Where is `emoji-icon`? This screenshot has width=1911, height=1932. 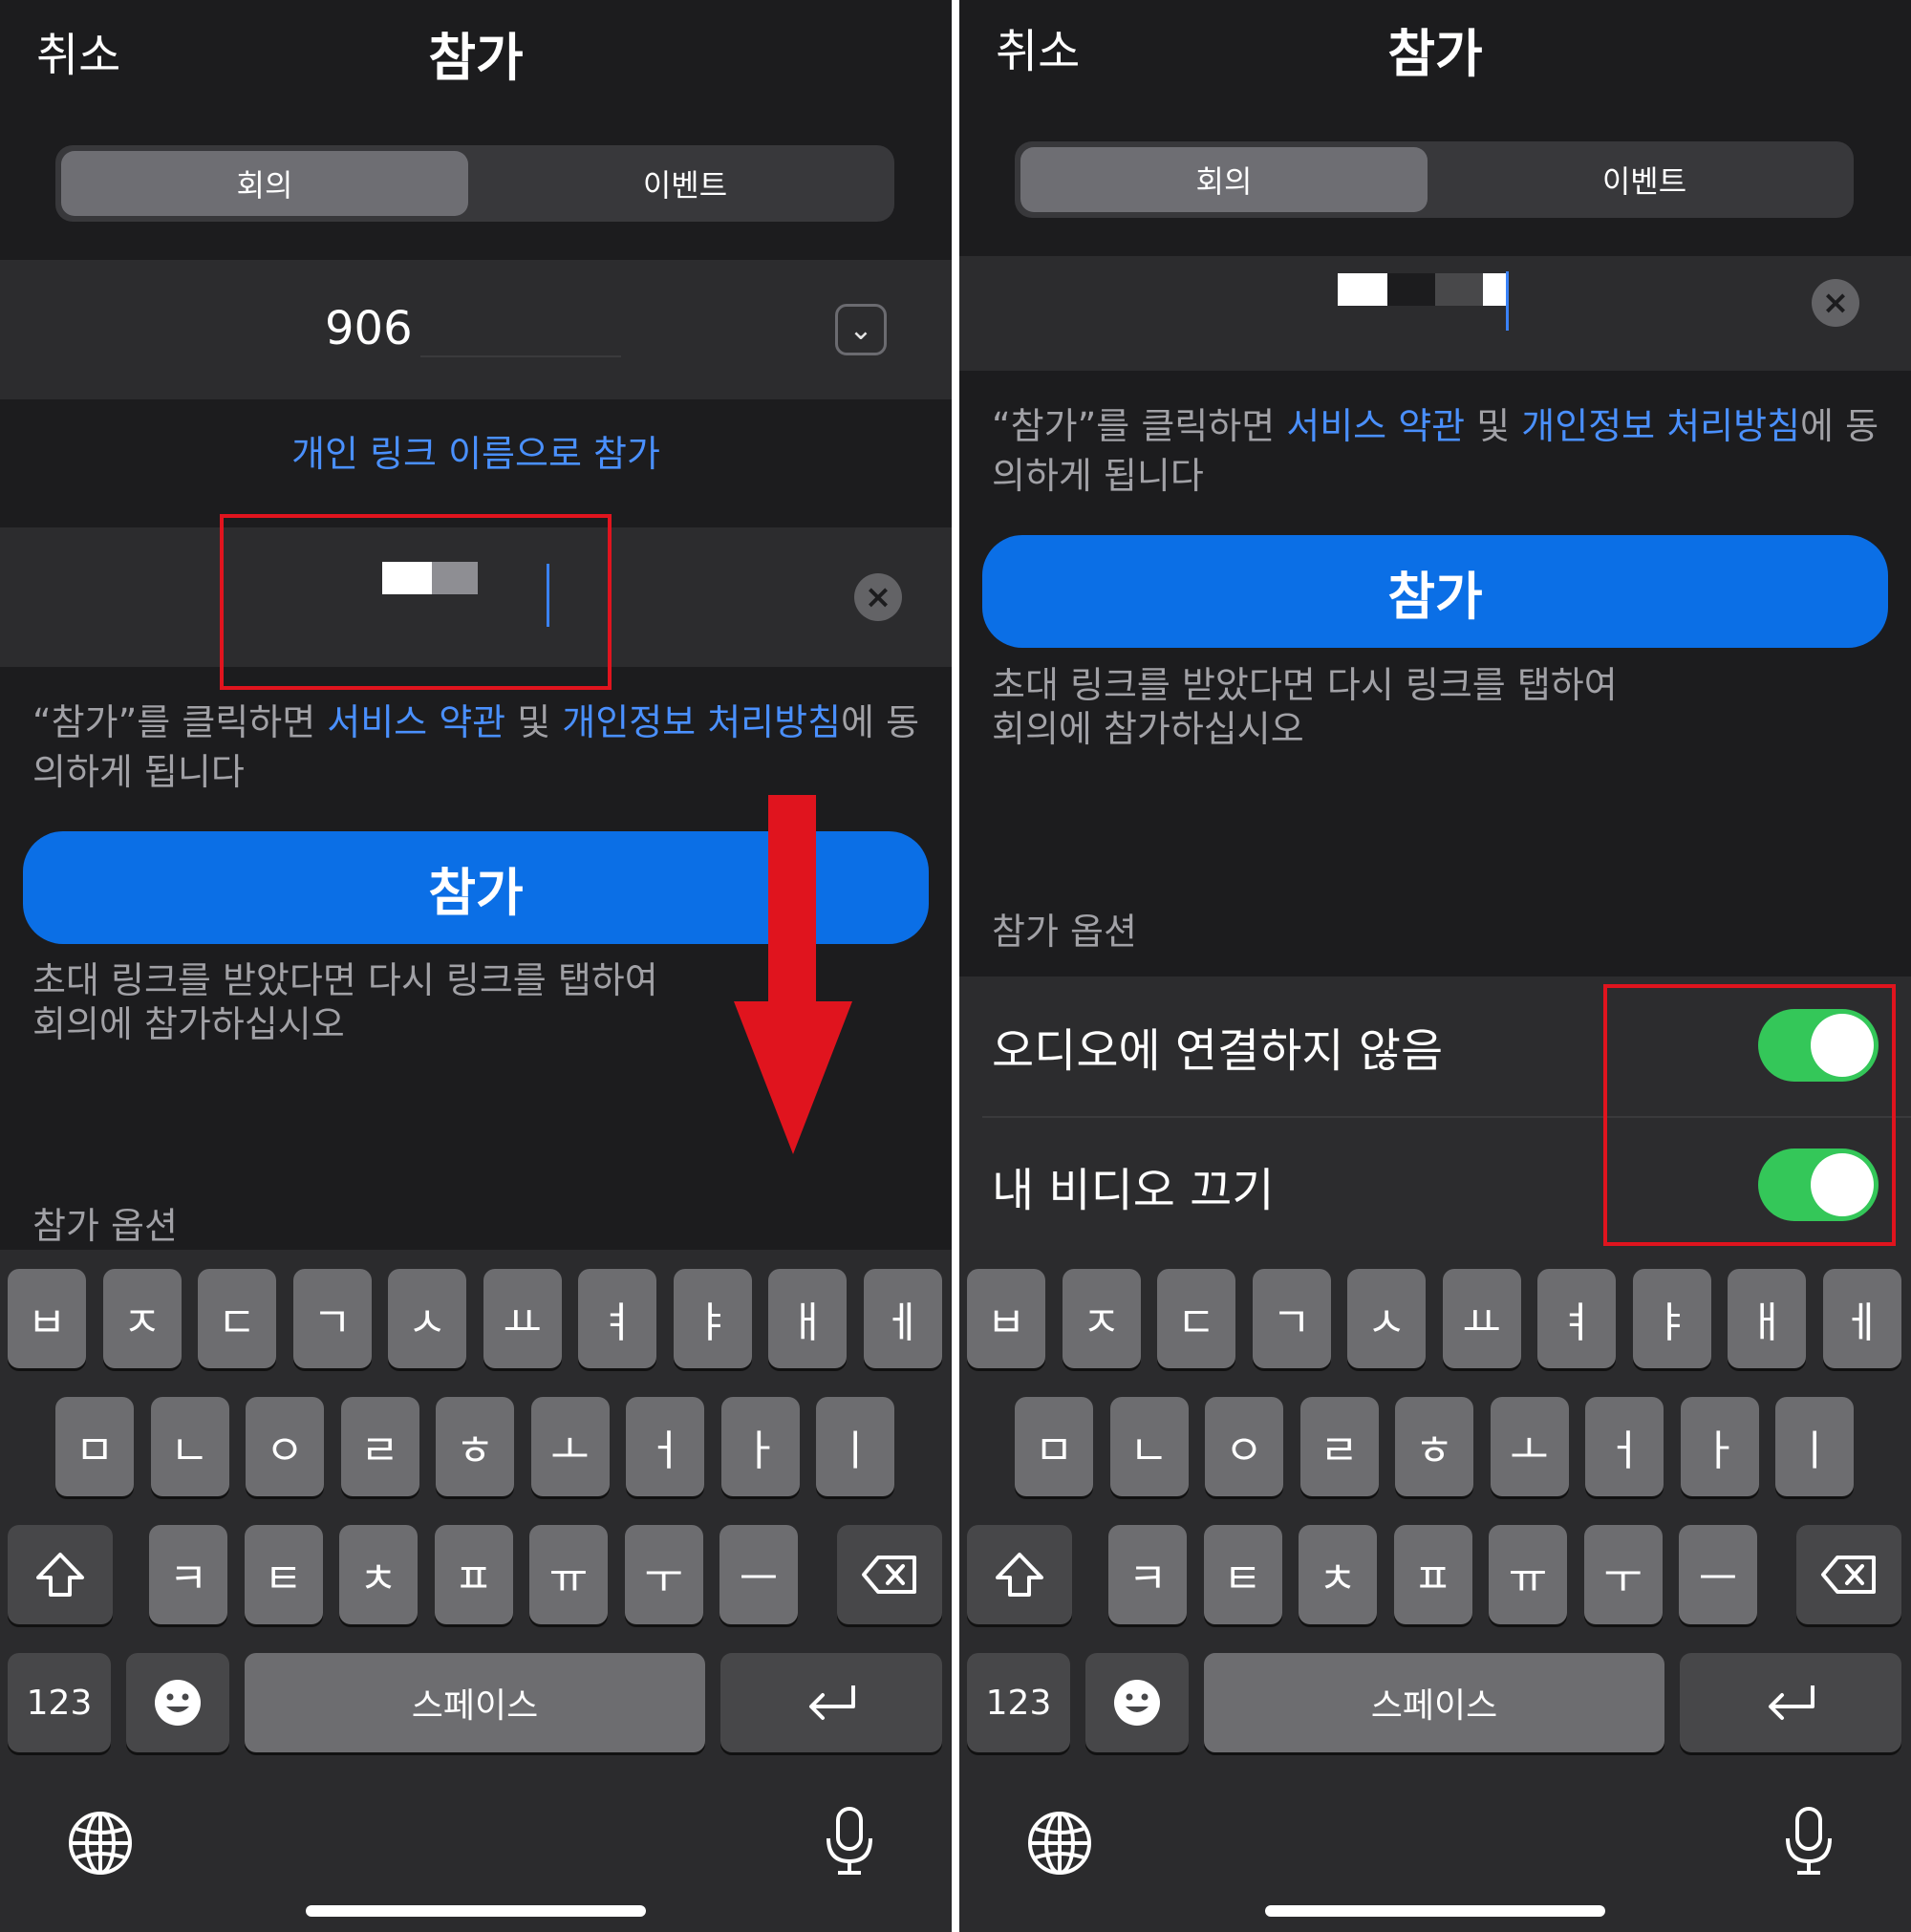 emoji-icon is located at coordinates (1137, 1703).